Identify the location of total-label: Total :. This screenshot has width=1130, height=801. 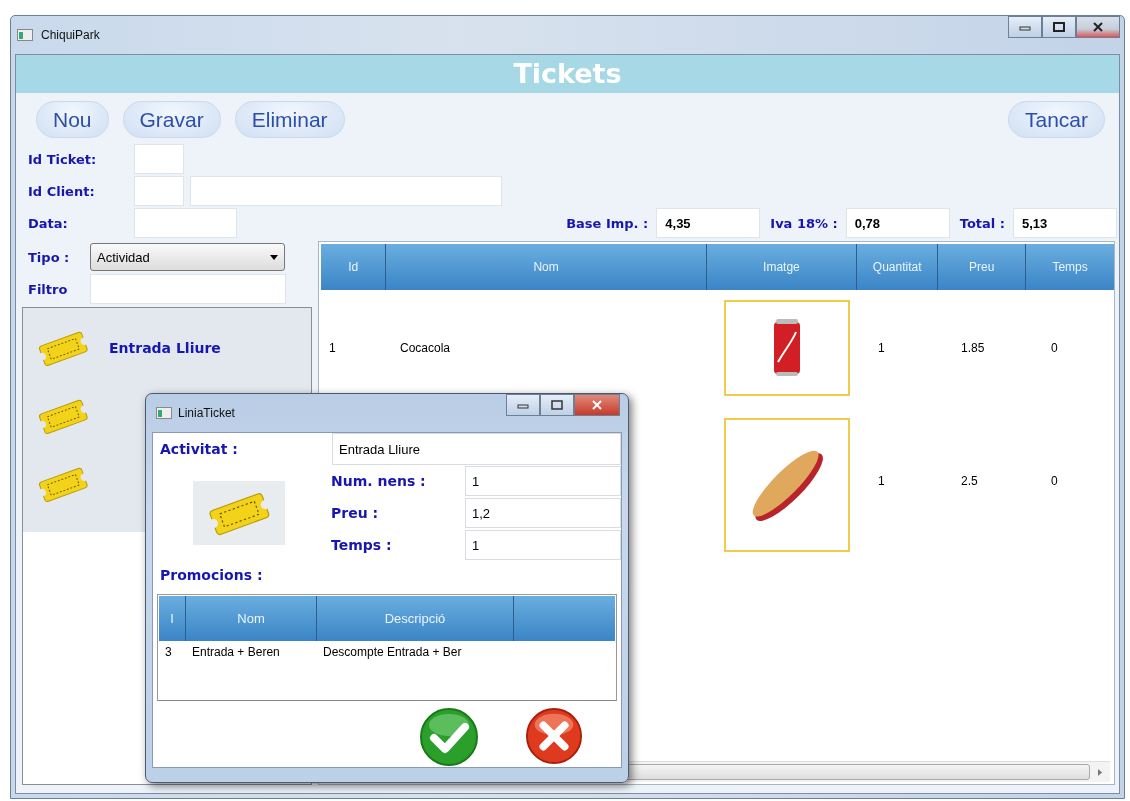
(982, 223).